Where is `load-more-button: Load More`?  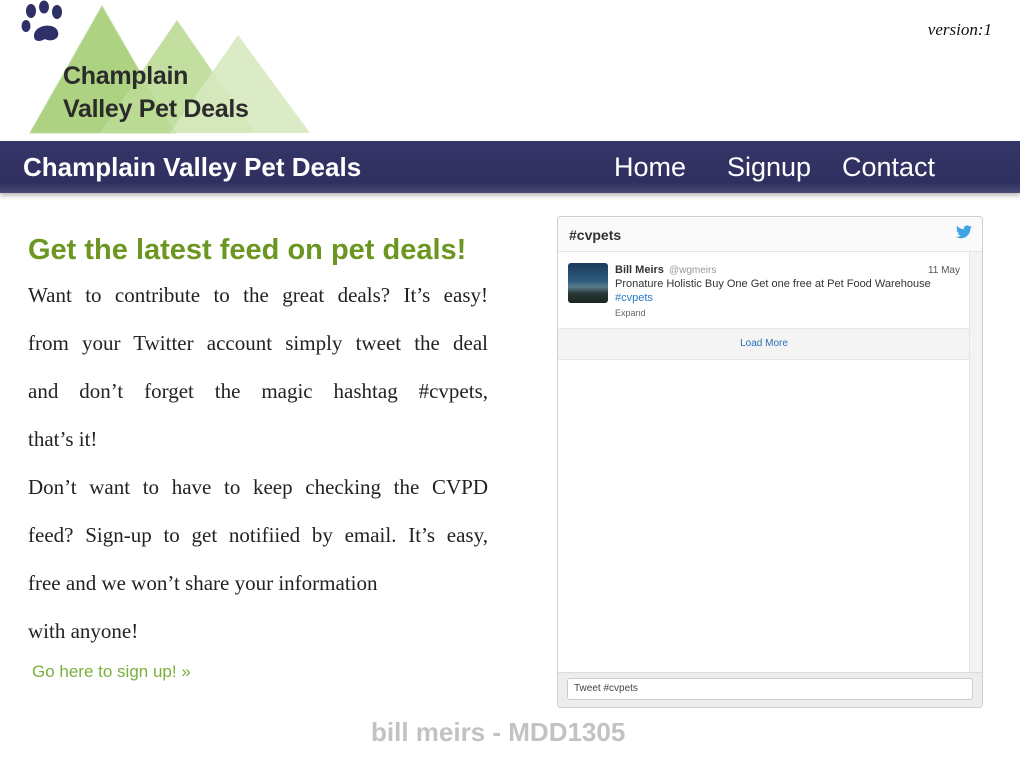
load-more-button: Load More is located at coordinates (764, 343).